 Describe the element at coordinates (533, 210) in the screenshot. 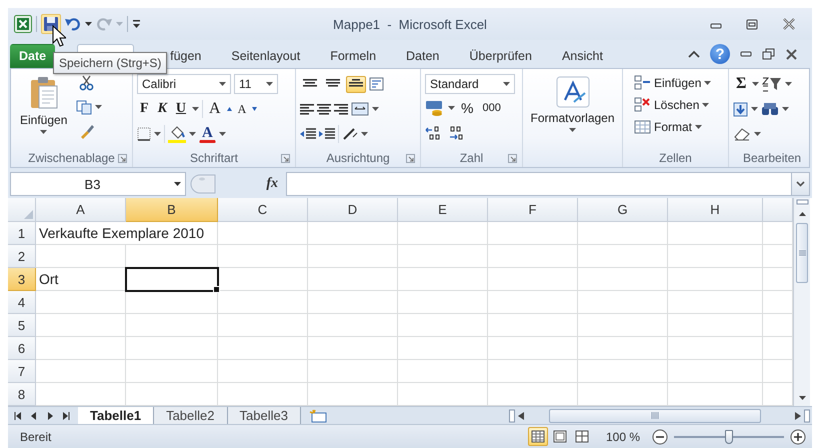

I see `column-header: F` at that location.